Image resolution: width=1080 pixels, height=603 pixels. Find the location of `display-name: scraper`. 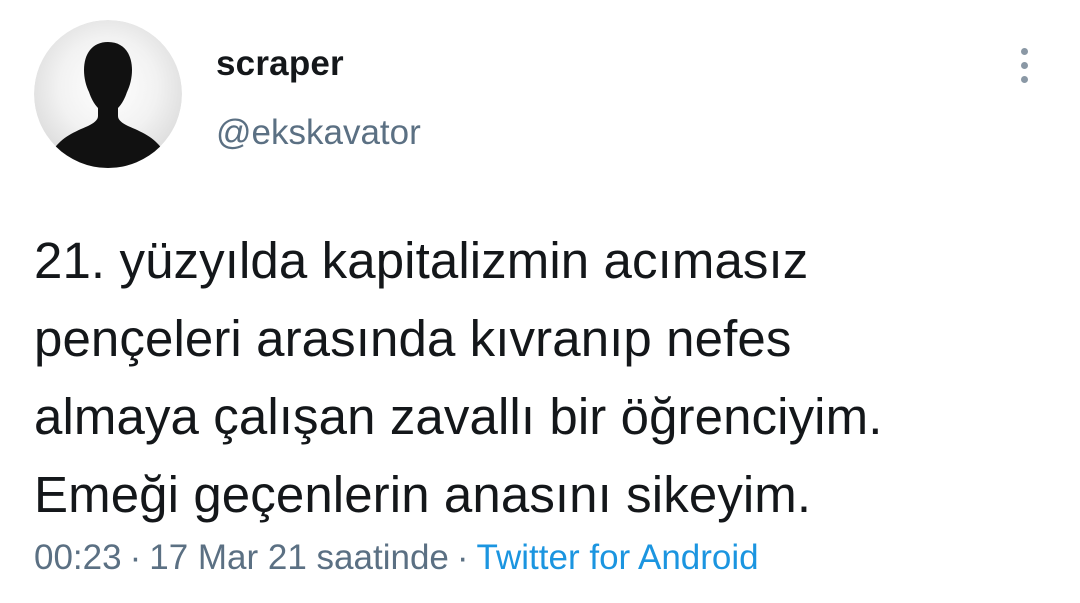

display-name: scraper is located at coordinates (280, 64).